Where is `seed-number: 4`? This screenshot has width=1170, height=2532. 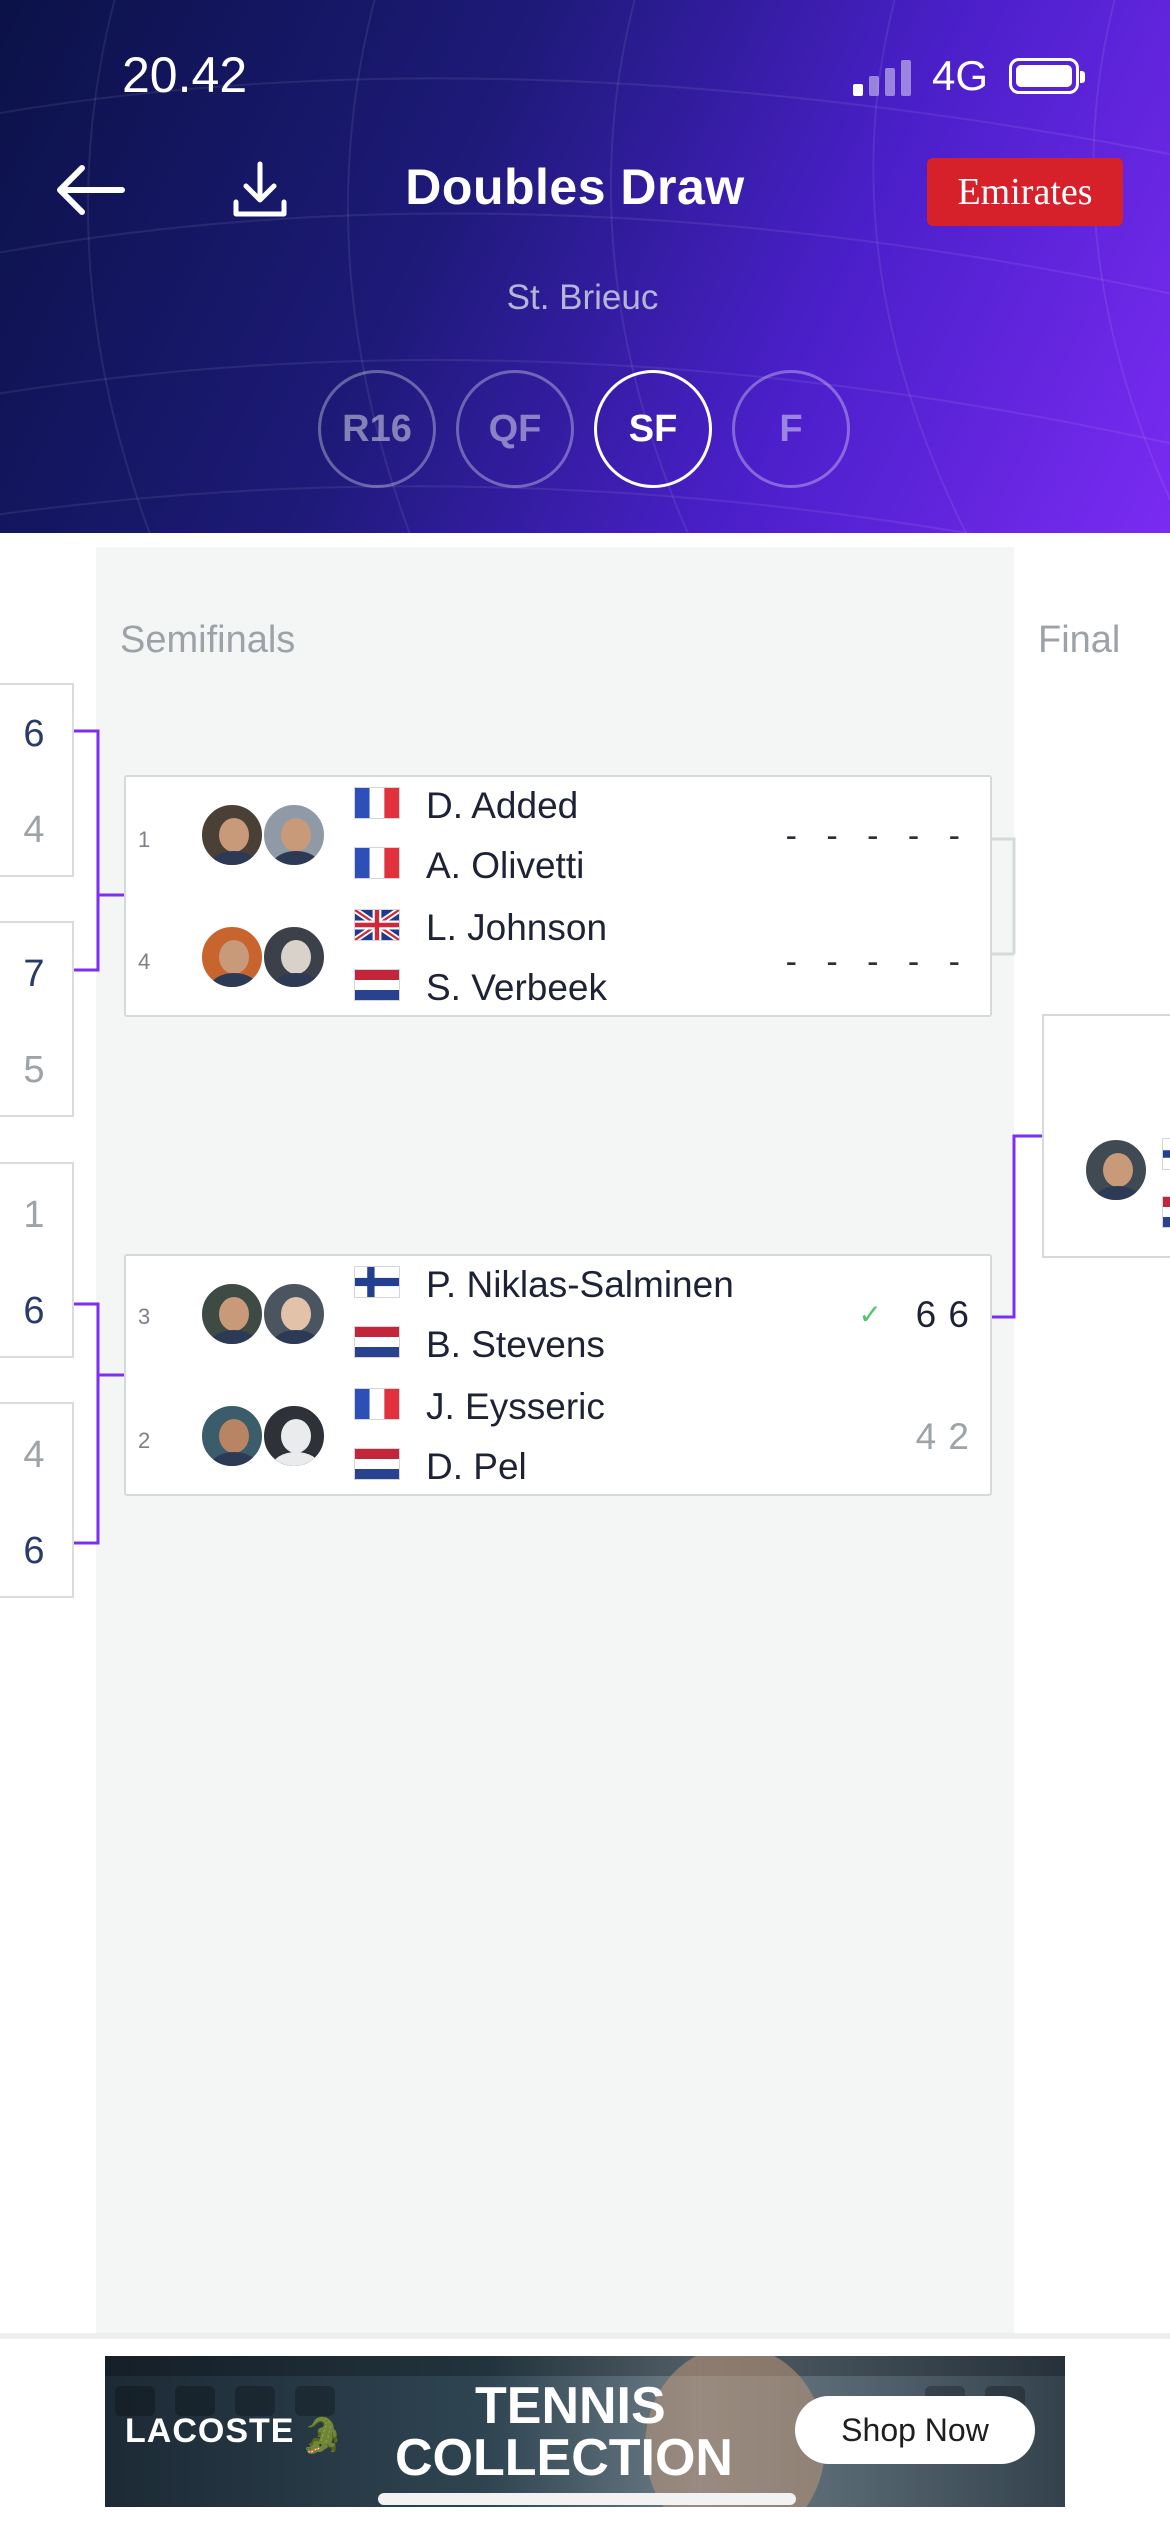
seed-number: 4 is located at coordinates (144, 961).